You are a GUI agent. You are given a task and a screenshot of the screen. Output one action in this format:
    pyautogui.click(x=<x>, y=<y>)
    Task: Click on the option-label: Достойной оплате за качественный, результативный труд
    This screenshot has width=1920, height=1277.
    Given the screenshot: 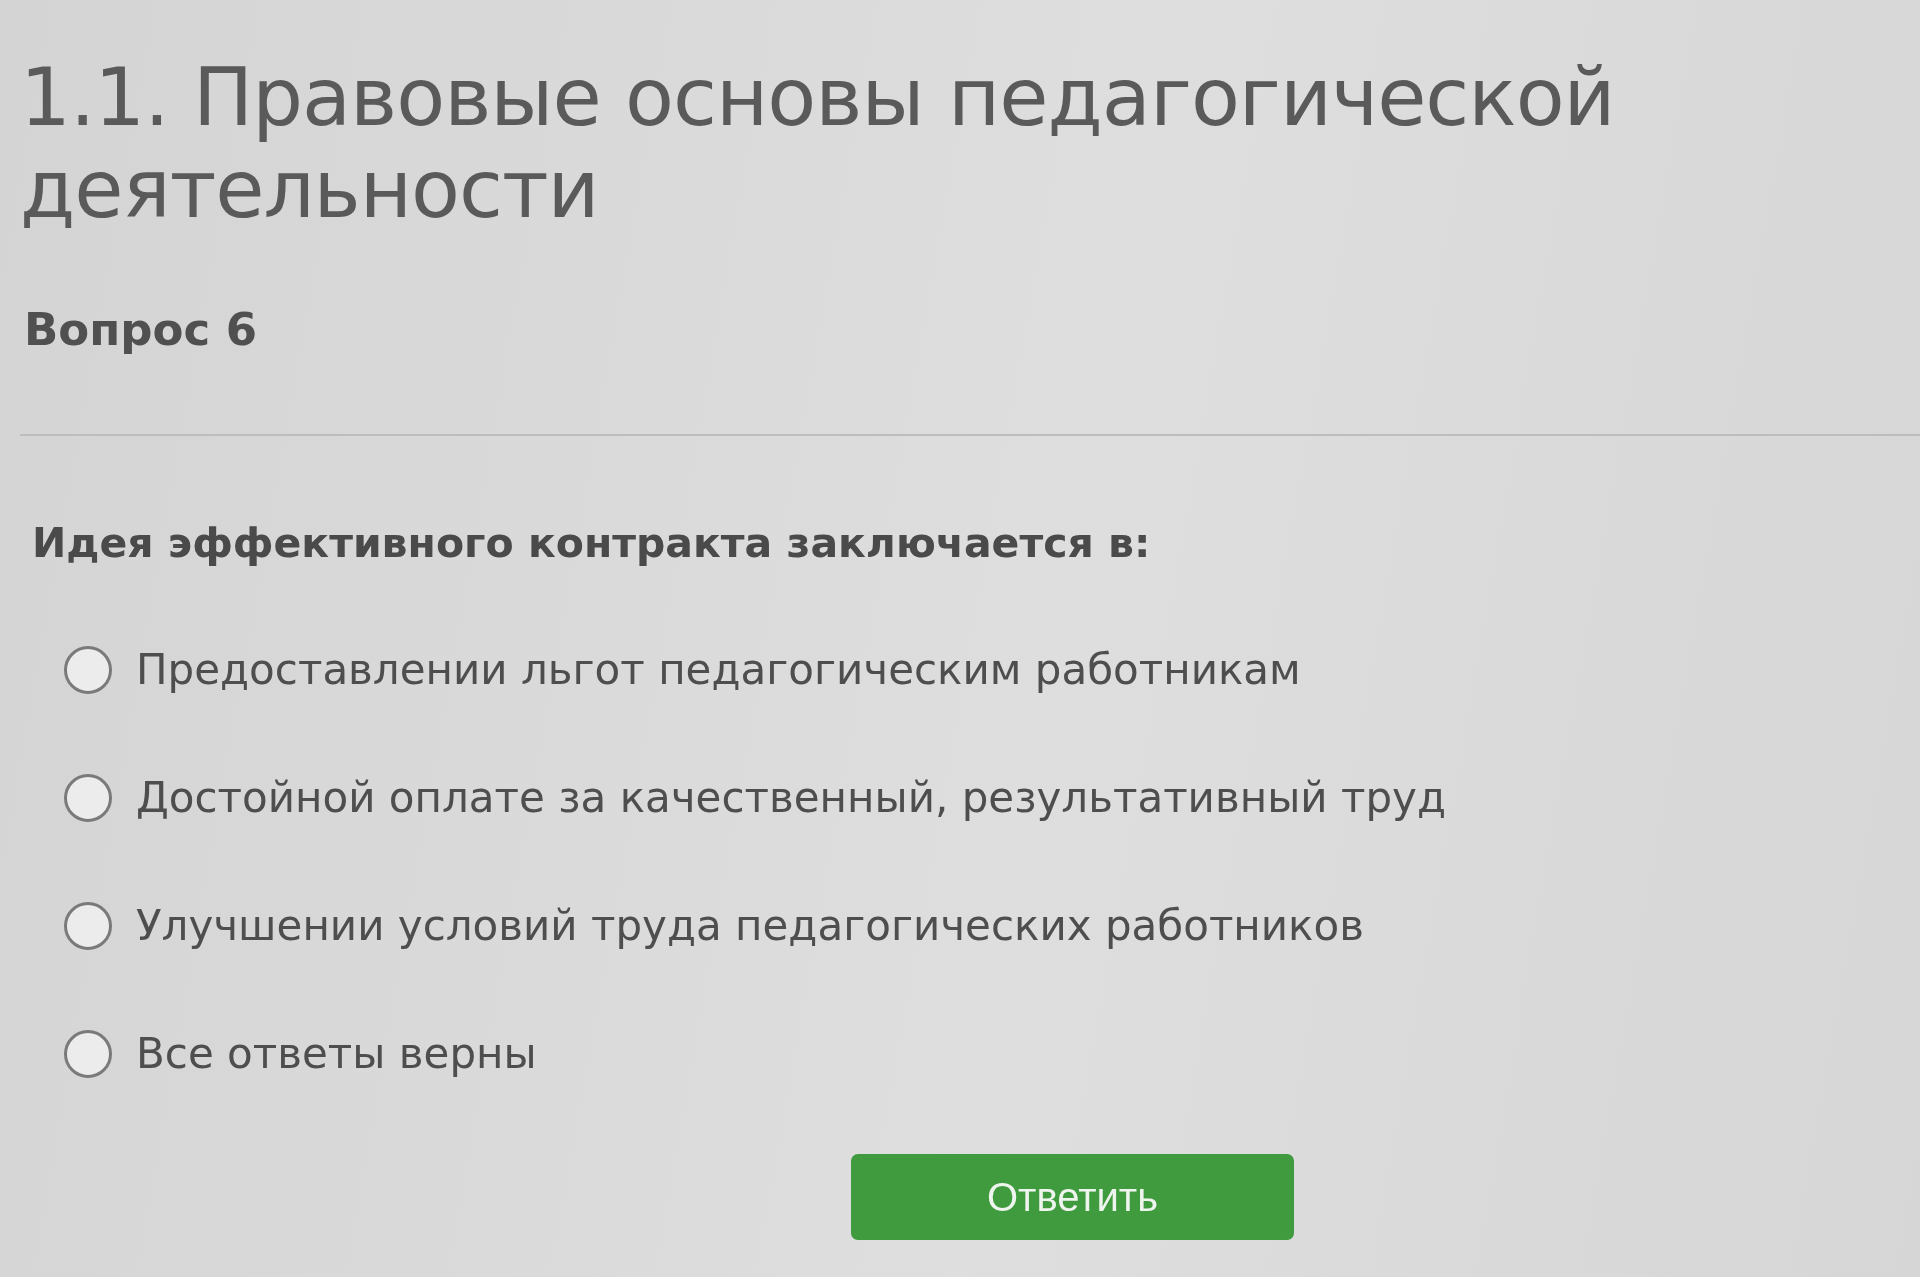 What is the action you would take?
    pyautogui.click(x=791, y=798)
    